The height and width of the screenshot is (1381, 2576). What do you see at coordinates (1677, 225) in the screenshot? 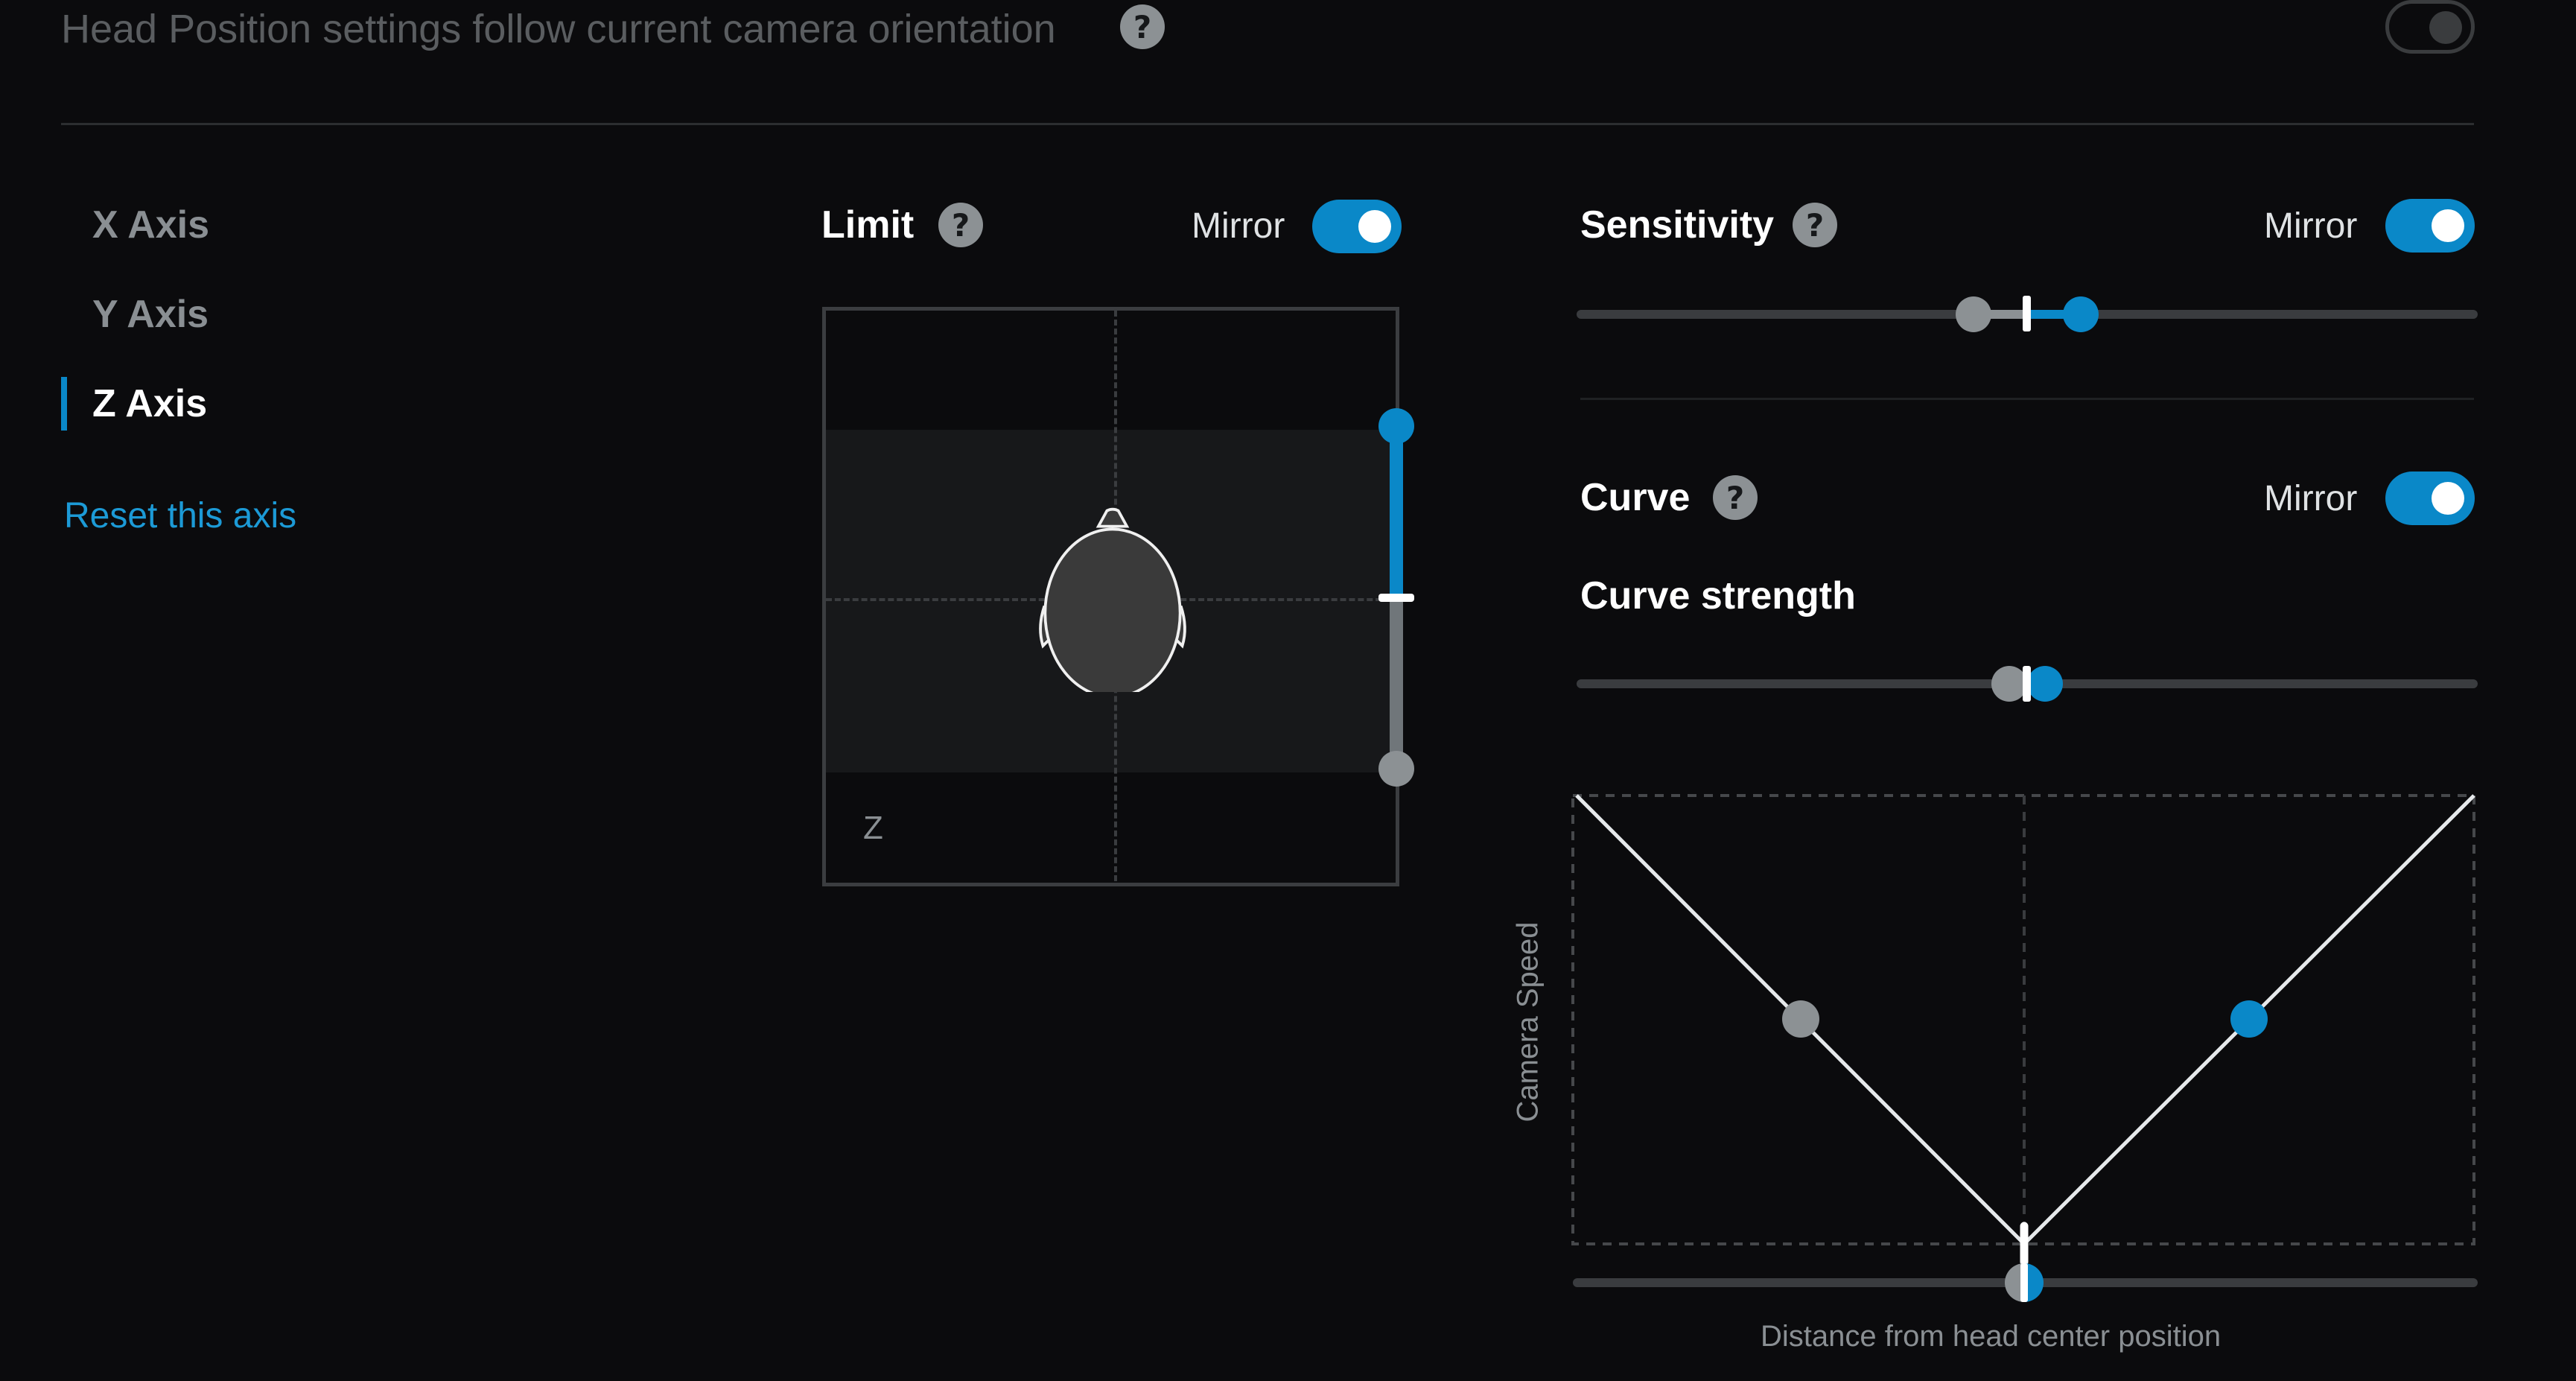
I see `sensitivity-title: Sensitivity` at bounding box center [1677, 225].